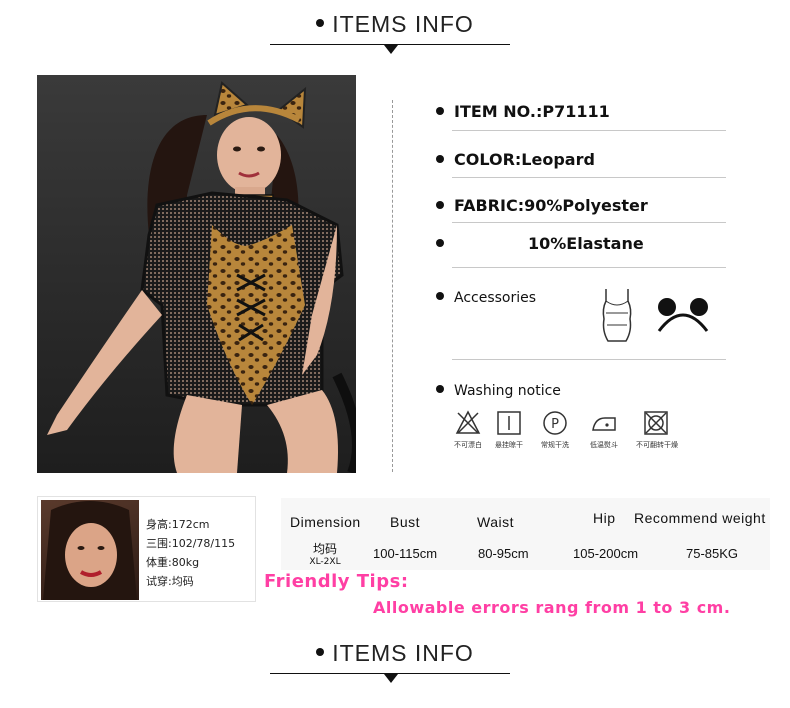 The width and height of the screenshot is (790, 708). What do you see at coordinates (555, 424) in the screenshot?
I see `svg-text: P` at bounding box center [555, 424].